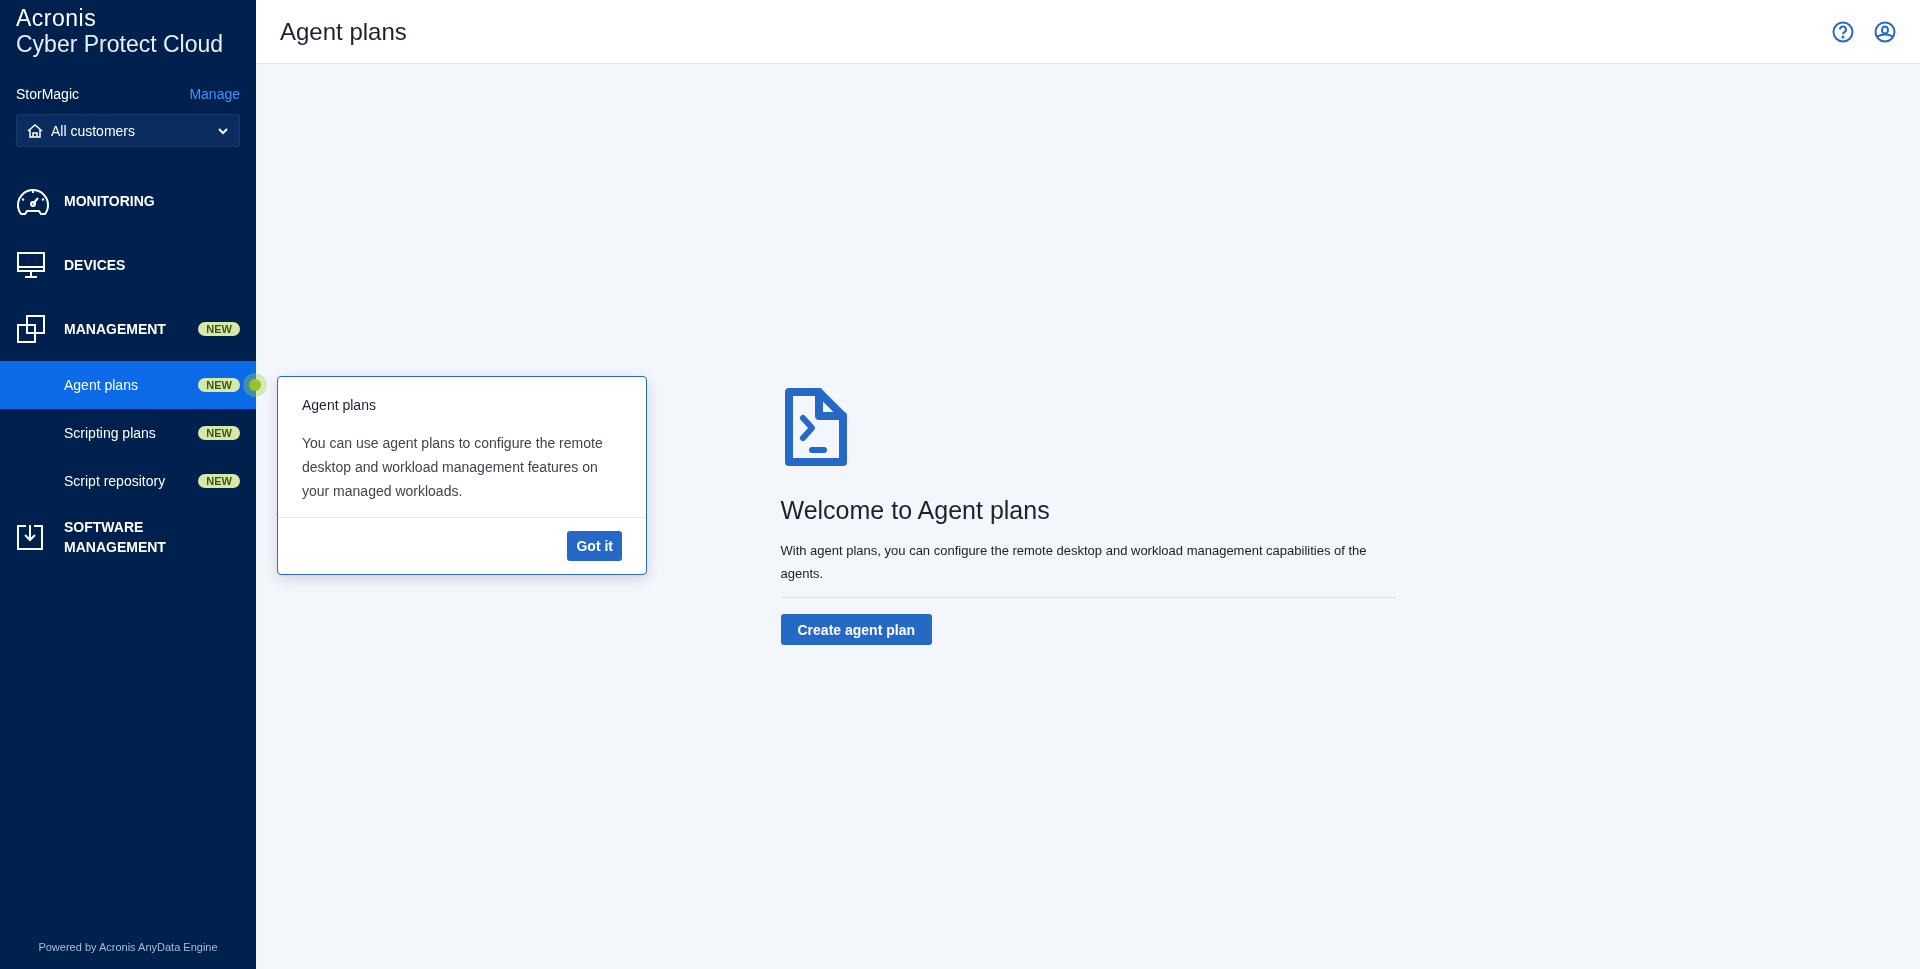 Image resolution: width=1920 pixels, height=969 pixels. What do you see at coordinates (30, 537) in the screenshot?
I see `download-box-icon` at bounding box center [30, 537].